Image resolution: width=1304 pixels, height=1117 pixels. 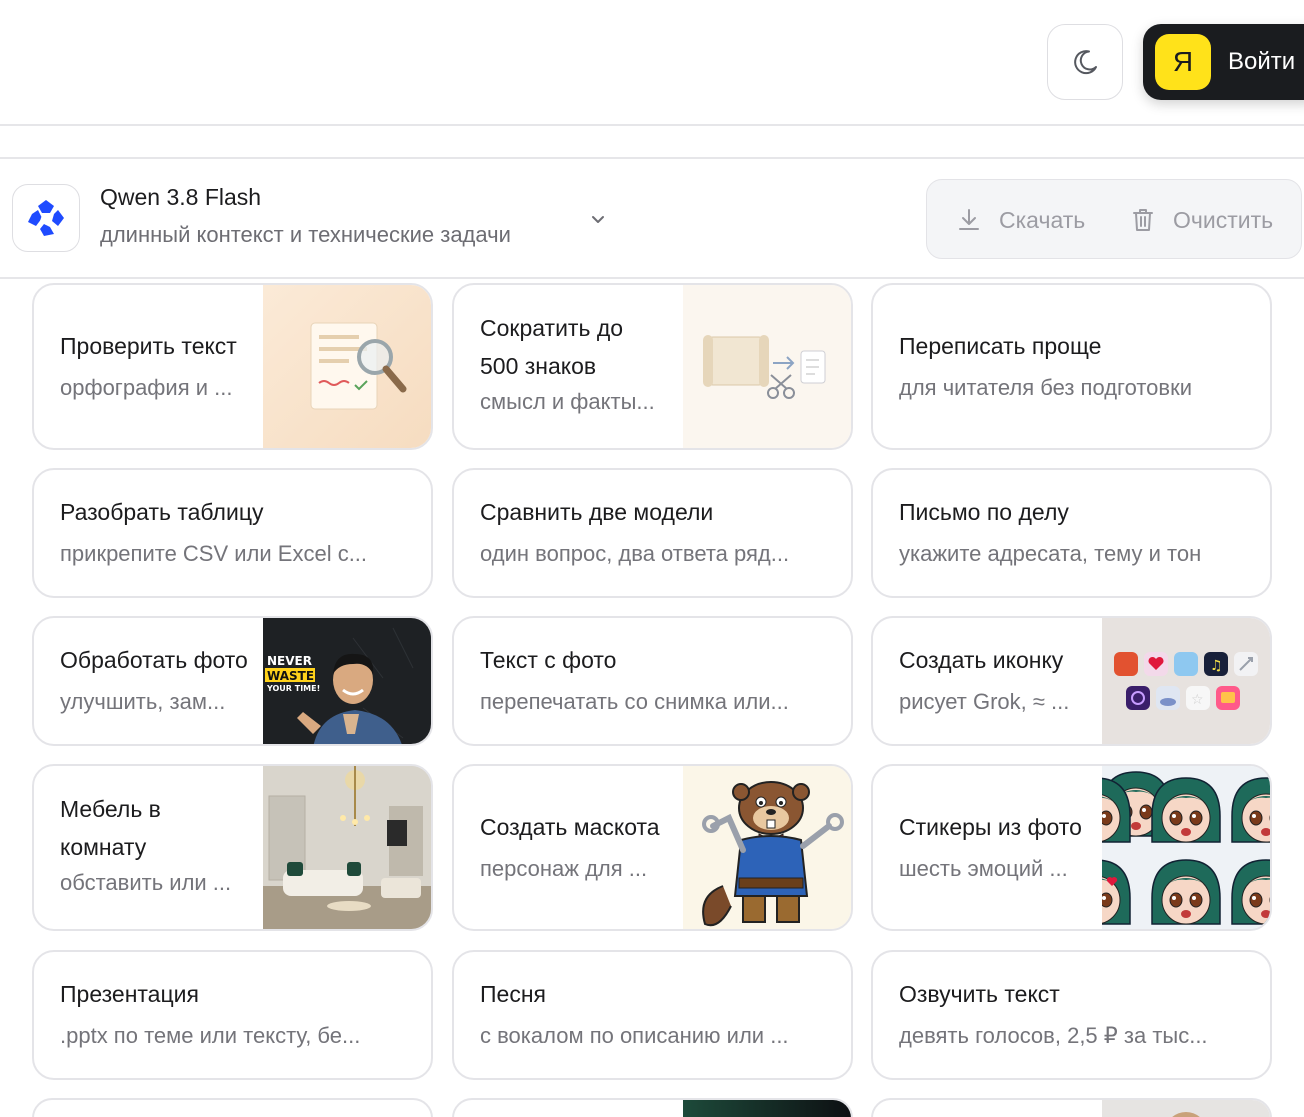 I want to click on card-title: Создать маскота, so click(x=570, y=827).